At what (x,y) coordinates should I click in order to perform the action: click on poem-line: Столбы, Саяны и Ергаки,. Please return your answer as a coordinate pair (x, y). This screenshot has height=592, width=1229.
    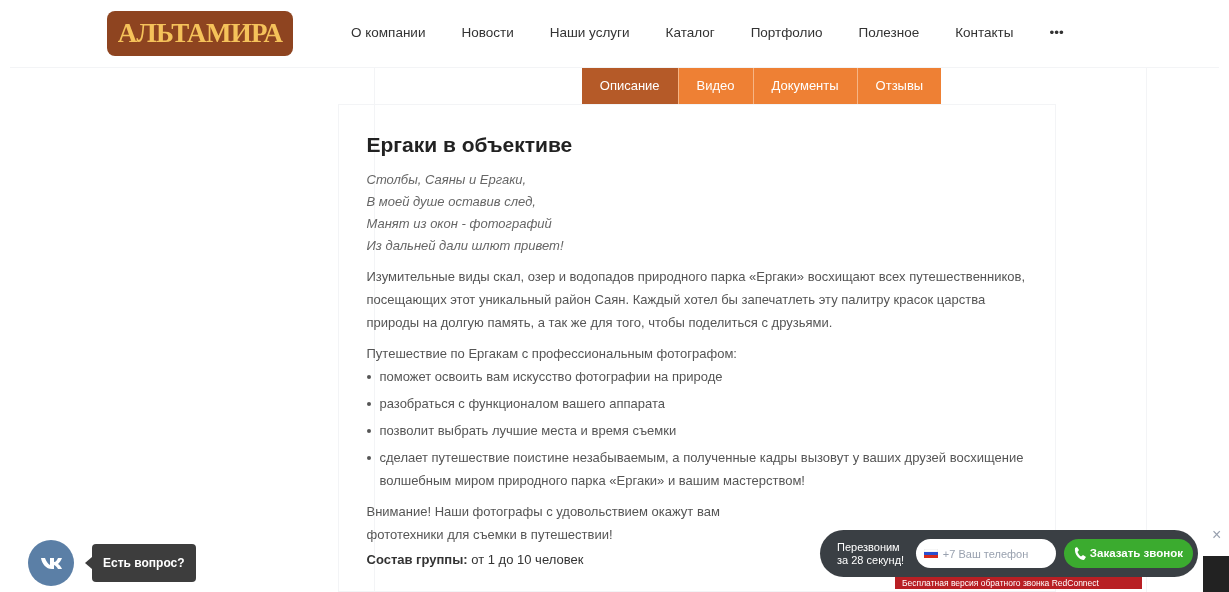
    Looking at the image, I should click on (447, 179).